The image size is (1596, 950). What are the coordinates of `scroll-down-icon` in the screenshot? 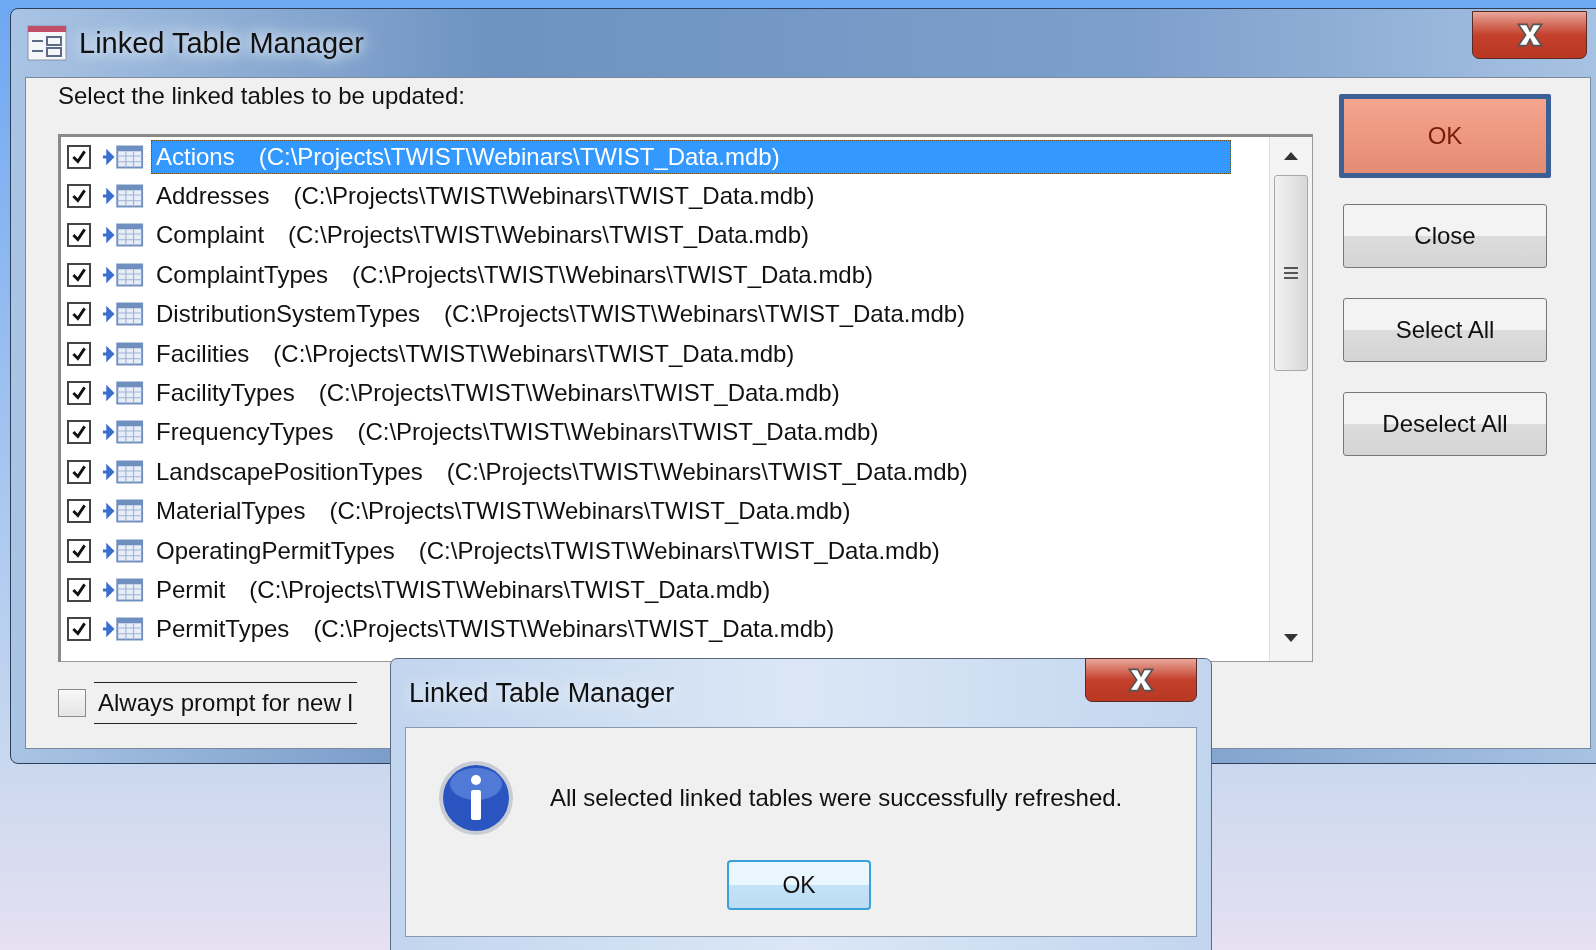 It's located at (1291, 638).